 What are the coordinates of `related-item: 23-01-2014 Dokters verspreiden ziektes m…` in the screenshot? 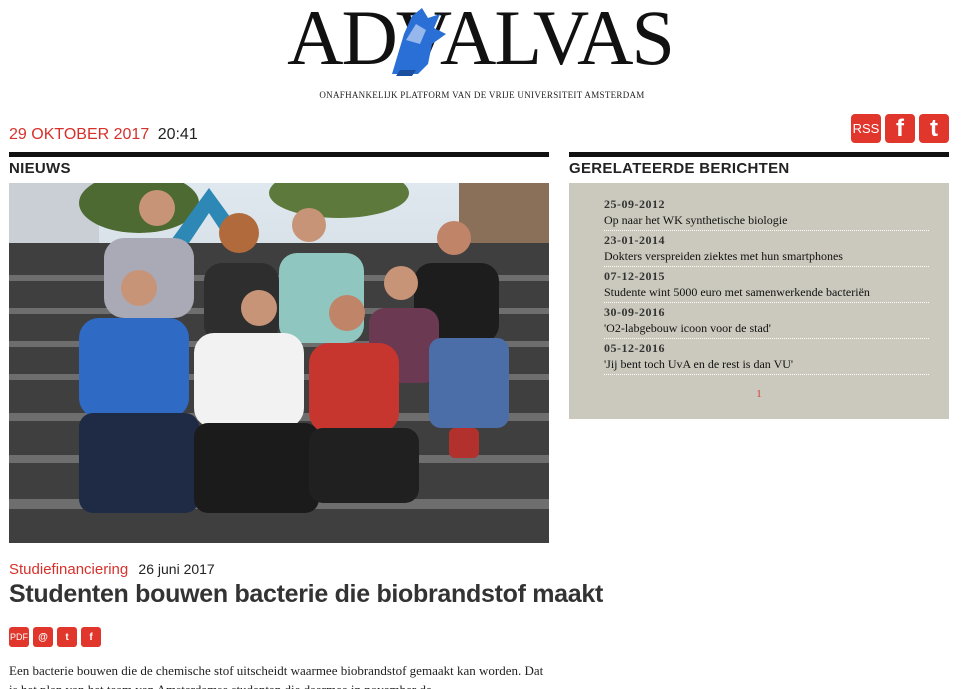 It's located at (766, 249).